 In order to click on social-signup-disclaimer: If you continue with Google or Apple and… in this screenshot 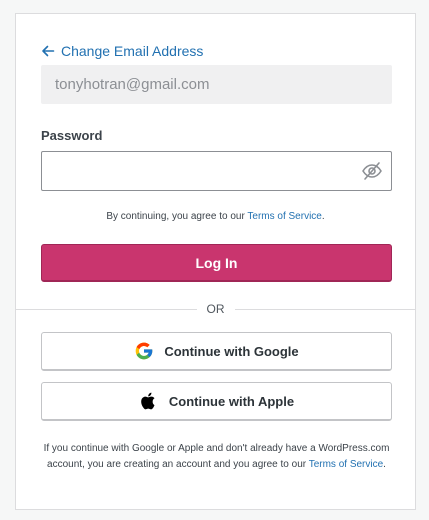, I will do `click(216, 457)`.